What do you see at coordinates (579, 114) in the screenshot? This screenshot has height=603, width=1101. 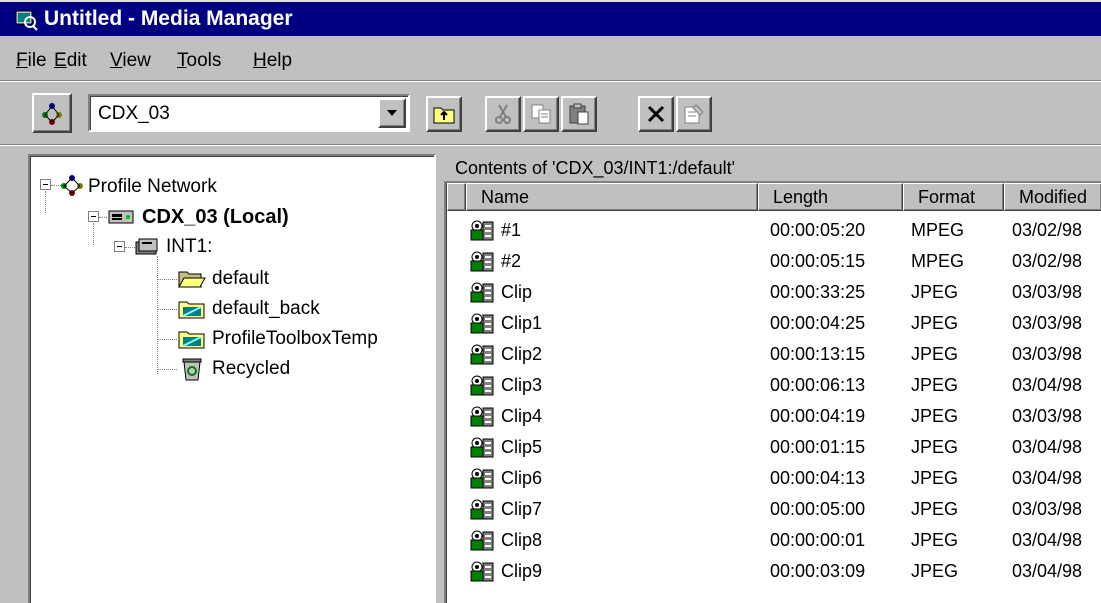 I see `paste-button` at bounding box center [579, 114].